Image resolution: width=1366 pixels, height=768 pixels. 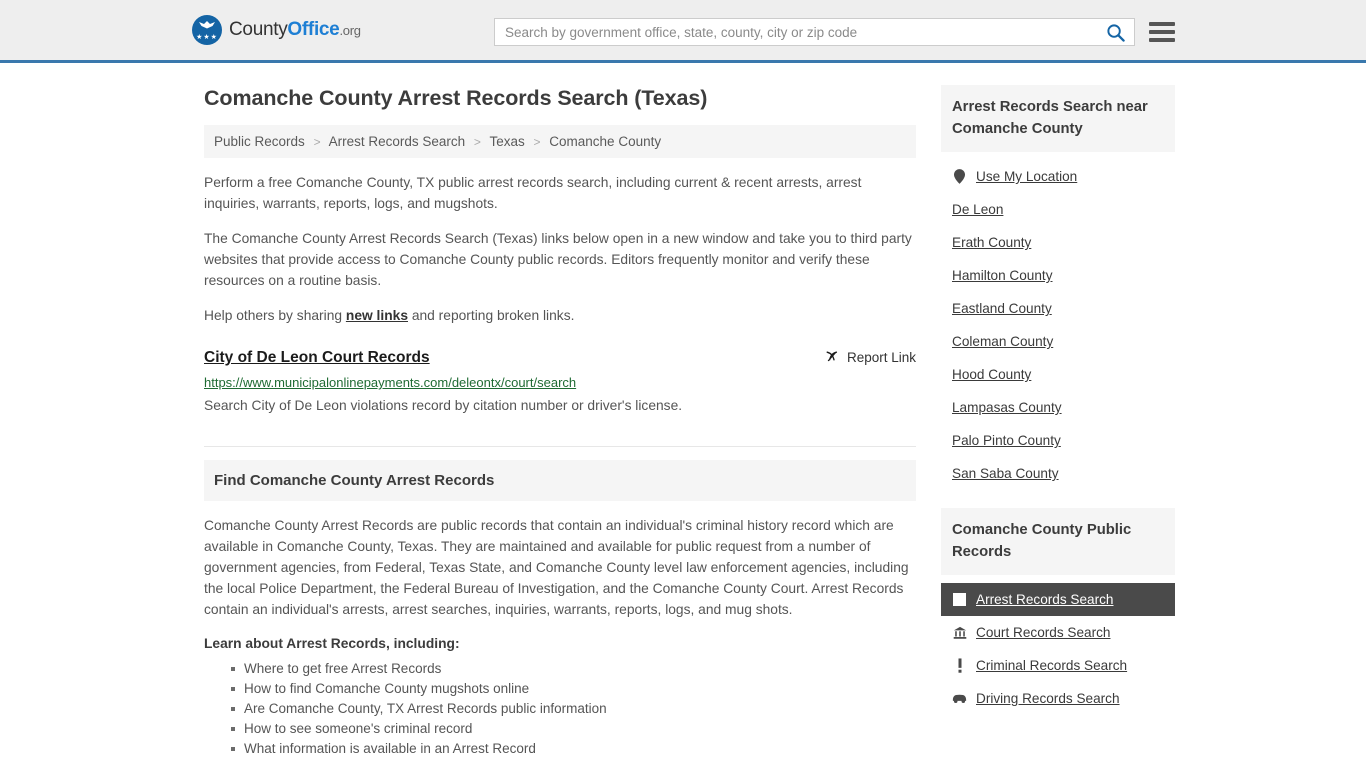 I want to click on sidebar-item-label: Driving Records Search, so click(x=1048, y=698).